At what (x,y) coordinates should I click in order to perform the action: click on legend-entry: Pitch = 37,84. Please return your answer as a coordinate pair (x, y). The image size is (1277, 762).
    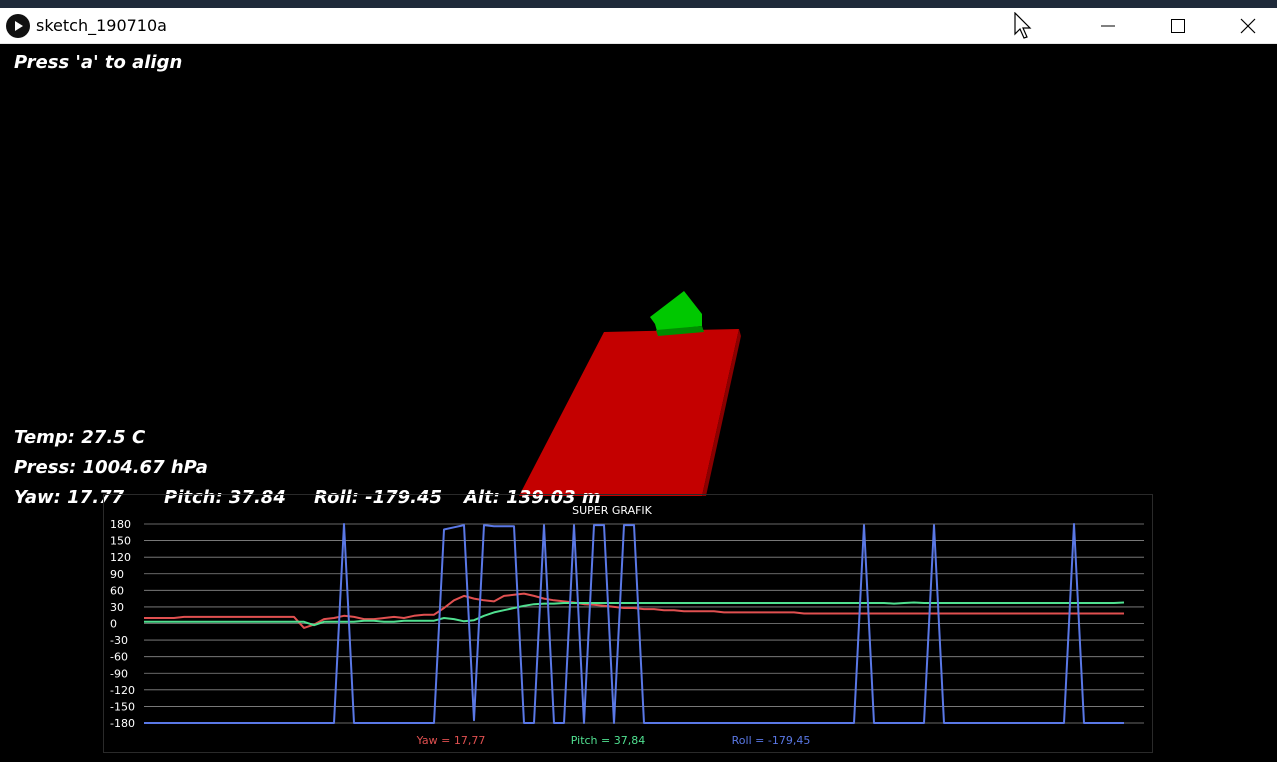
    Looking at the image, I should click on (608, 740).